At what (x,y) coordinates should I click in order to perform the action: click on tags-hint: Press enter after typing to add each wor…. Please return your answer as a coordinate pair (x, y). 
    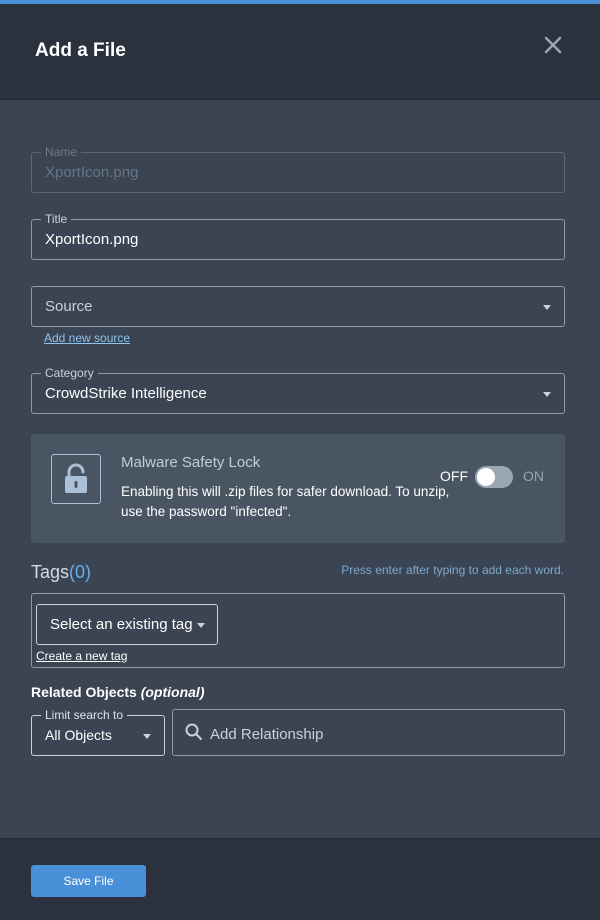
    Looking at the image, I should click on (452, 570).